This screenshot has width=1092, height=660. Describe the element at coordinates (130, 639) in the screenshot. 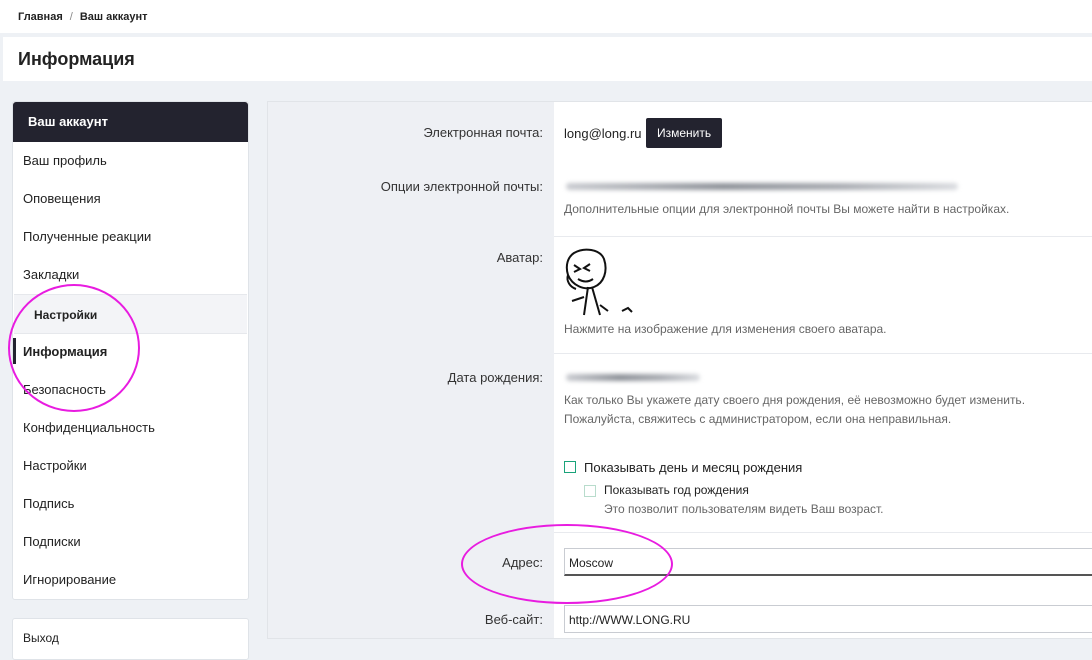

I see `sidebar-logout-block: Выход` at that location.